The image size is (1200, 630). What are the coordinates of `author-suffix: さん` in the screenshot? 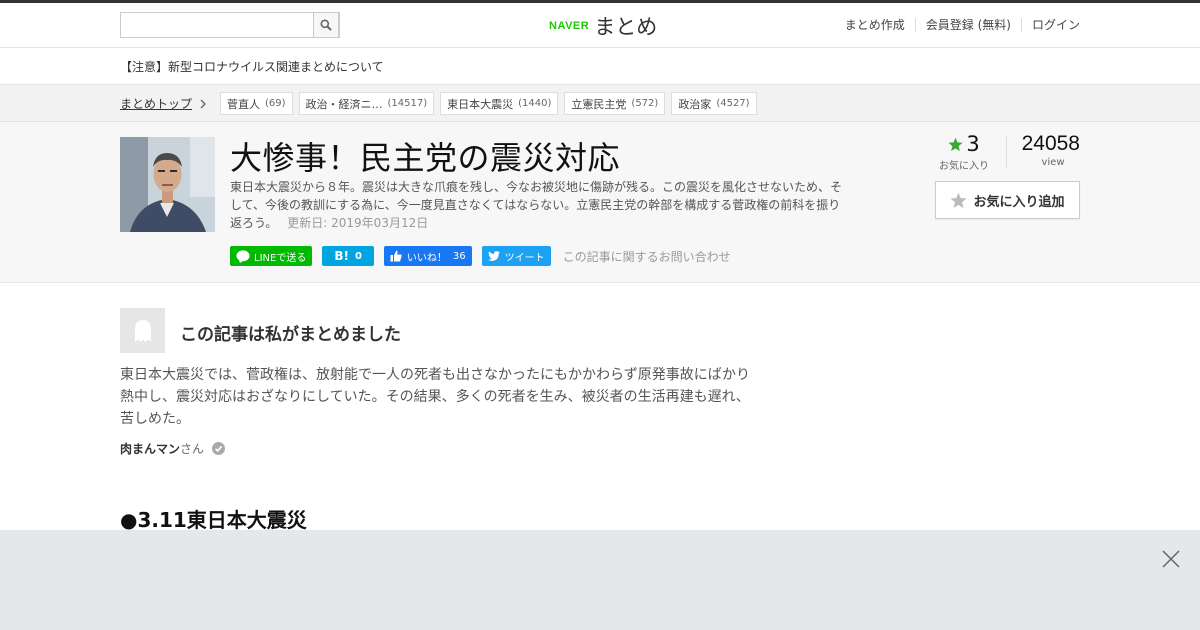 It's located at (192, 449).